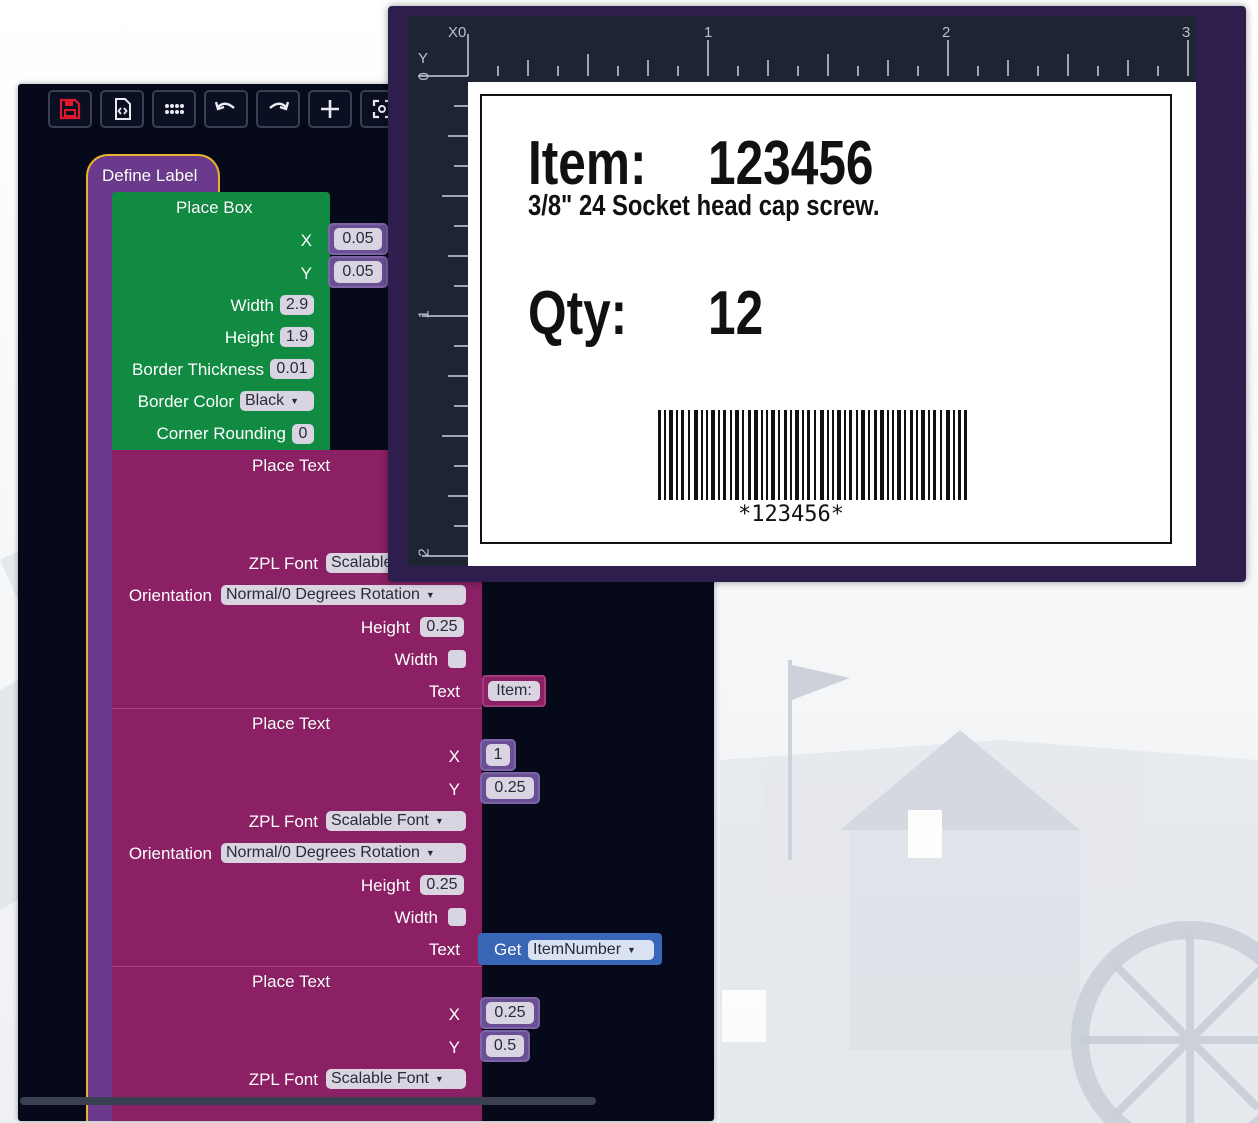 Image resolution: width=1258 pixels, height=1123 pixels. Describe the element at coordinates (303, 434) in the screenshot. I see `corner-rounding-input: 0` at that location.